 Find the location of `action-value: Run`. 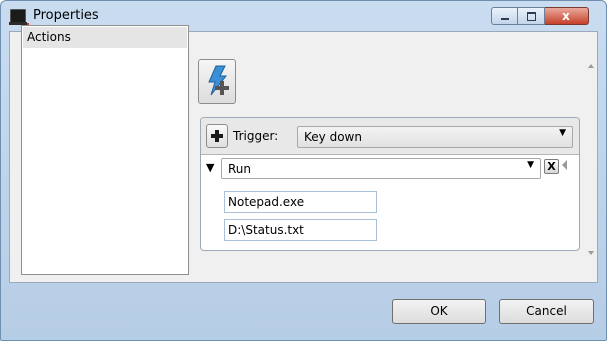

action-value: Run is located at coordinates (240, 169).